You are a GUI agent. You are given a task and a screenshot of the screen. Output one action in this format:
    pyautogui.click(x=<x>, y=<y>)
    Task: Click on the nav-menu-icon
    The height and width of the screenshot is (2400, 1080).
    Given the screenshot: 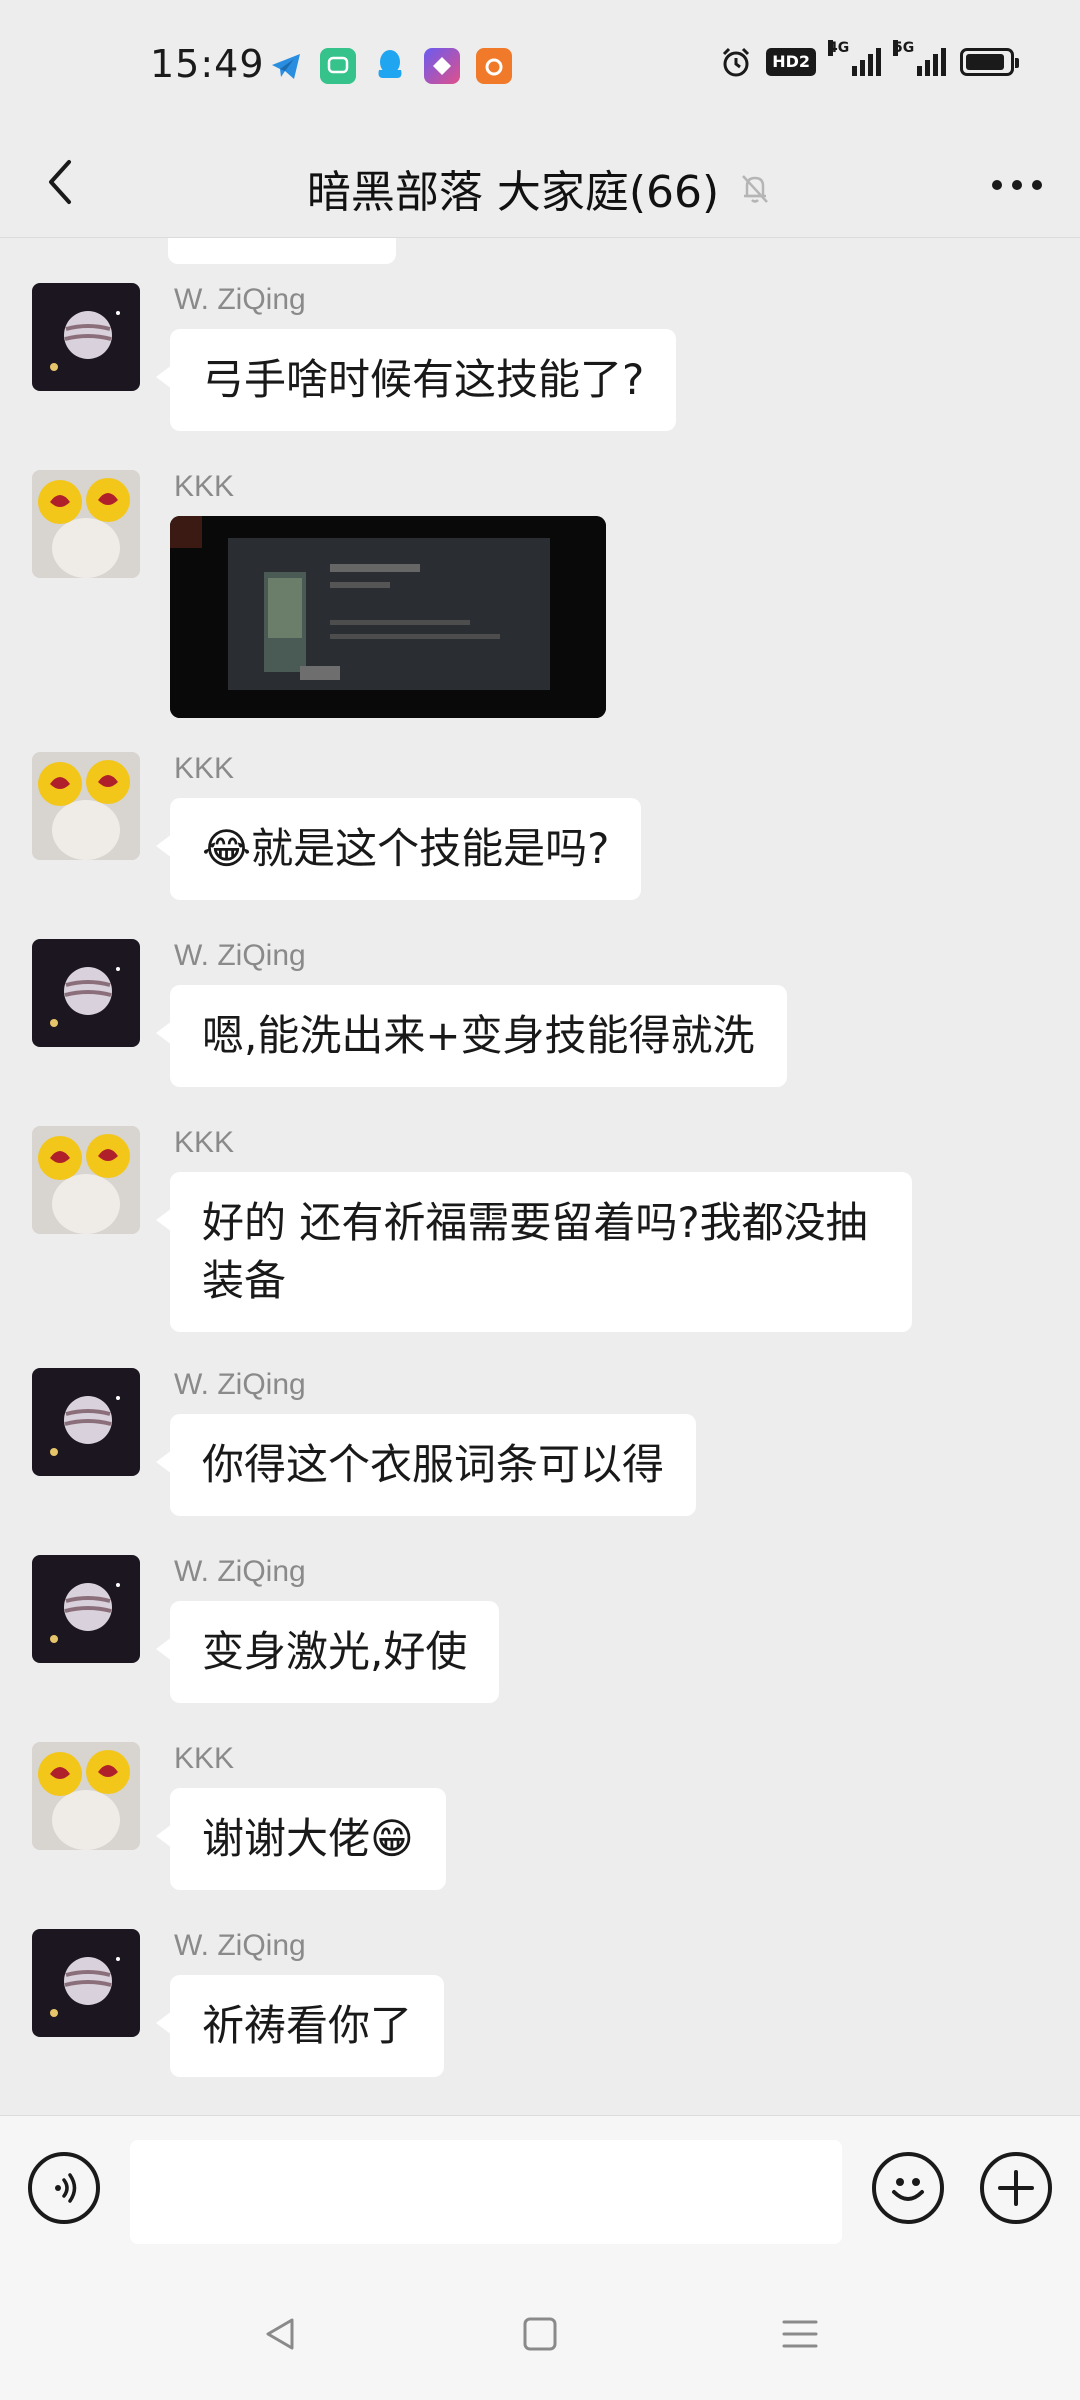 What is the action you would take?
    pyautogui.click(x=800, y=2334)
    